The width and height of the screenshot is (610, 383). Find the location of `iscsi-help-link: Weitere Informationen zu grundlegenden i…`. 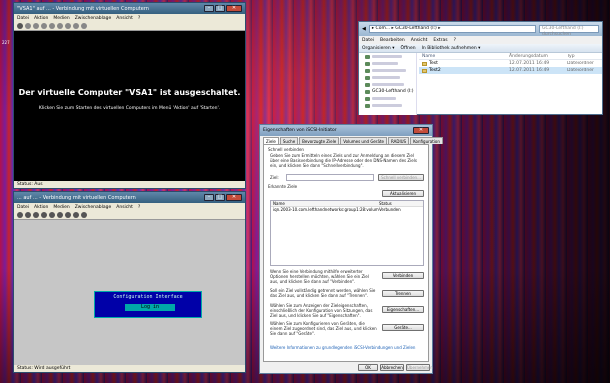

iscsi-help-link: Weitere Informationen zu grundlegenden i… is located at coordinates (347, 347).